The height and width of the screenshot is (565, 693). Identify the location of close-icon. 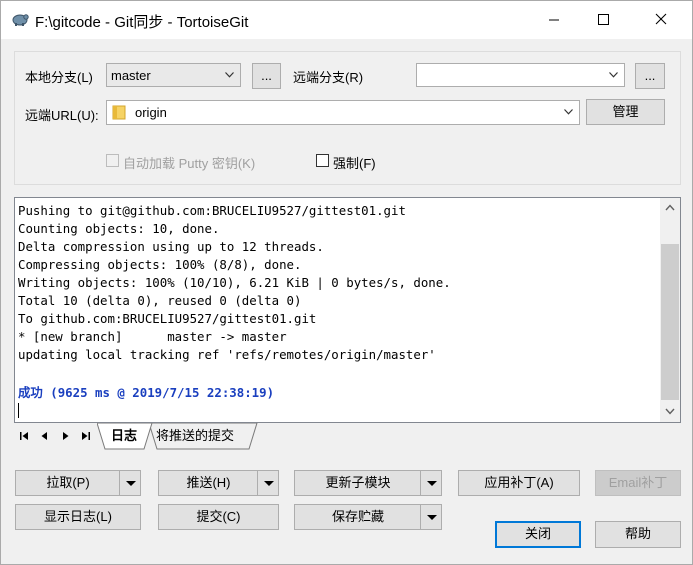
(661, 19).